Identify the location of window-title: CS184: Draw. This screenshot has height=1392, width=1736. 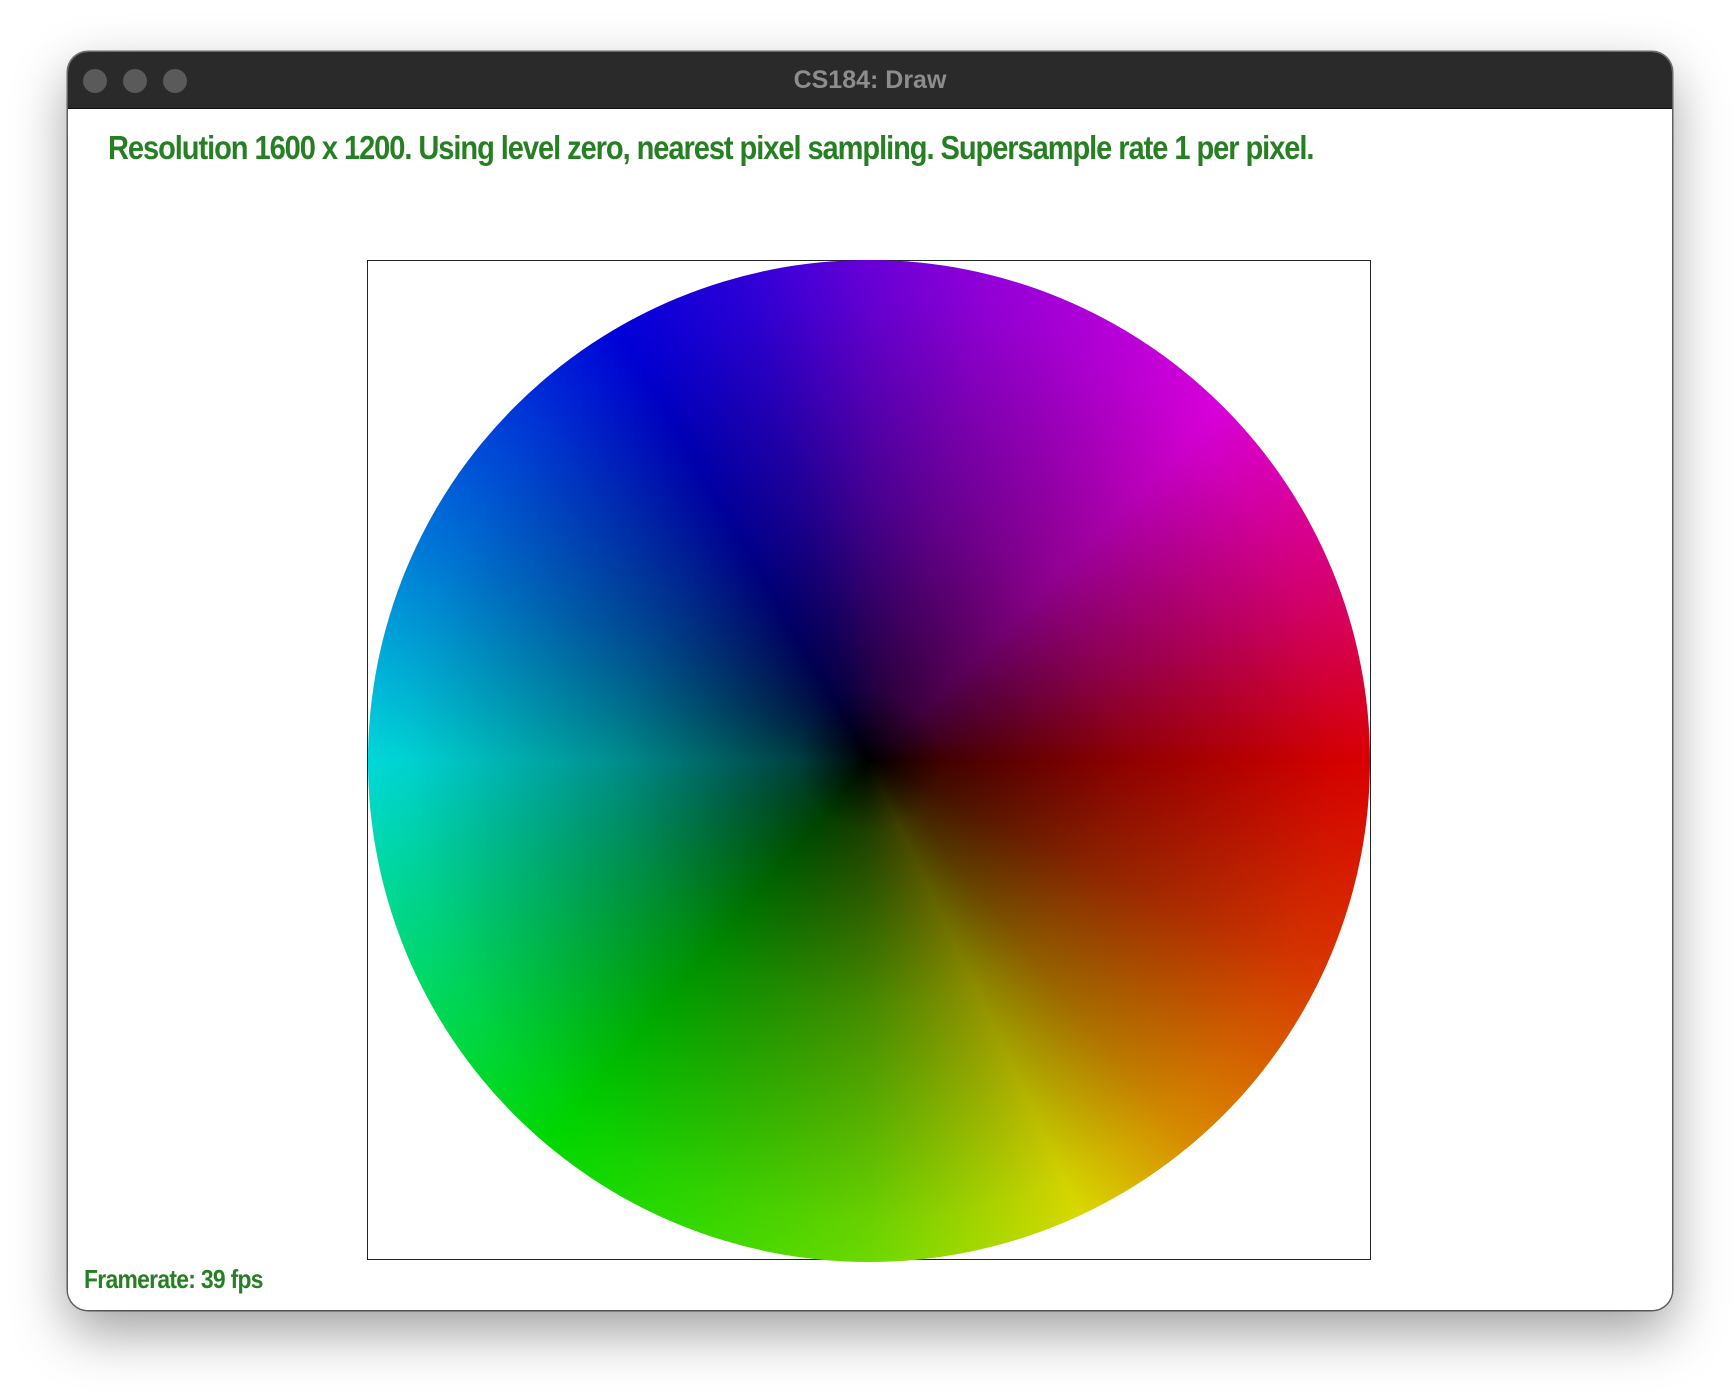
(870, 80).